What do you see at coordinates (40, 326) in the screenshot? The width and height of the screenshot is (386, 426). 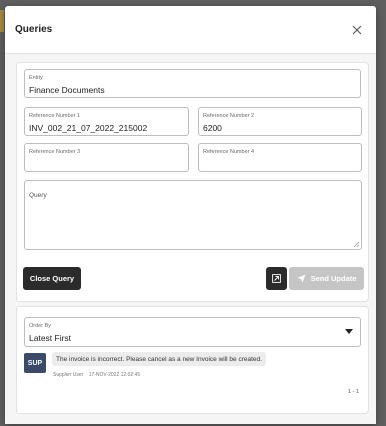 I see `order-by-label: Order By` at bounding box center [40, 326].